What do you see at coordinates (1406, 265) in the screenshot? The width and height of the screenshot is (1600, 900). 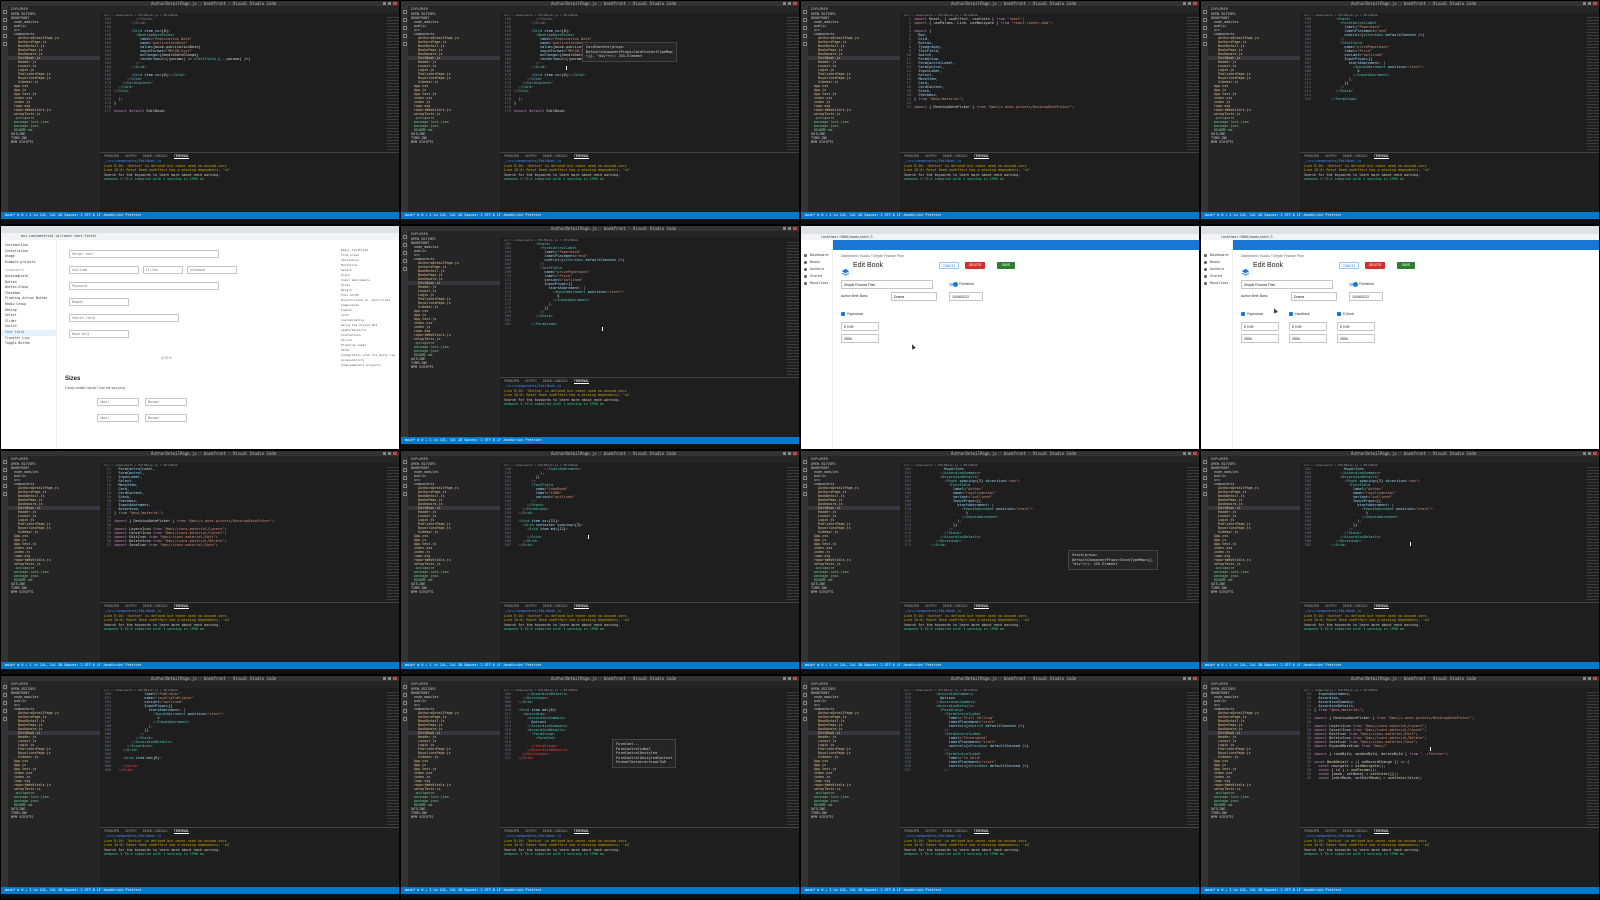 I see `save-button: SAVE` at bounding box center [1406, 265].